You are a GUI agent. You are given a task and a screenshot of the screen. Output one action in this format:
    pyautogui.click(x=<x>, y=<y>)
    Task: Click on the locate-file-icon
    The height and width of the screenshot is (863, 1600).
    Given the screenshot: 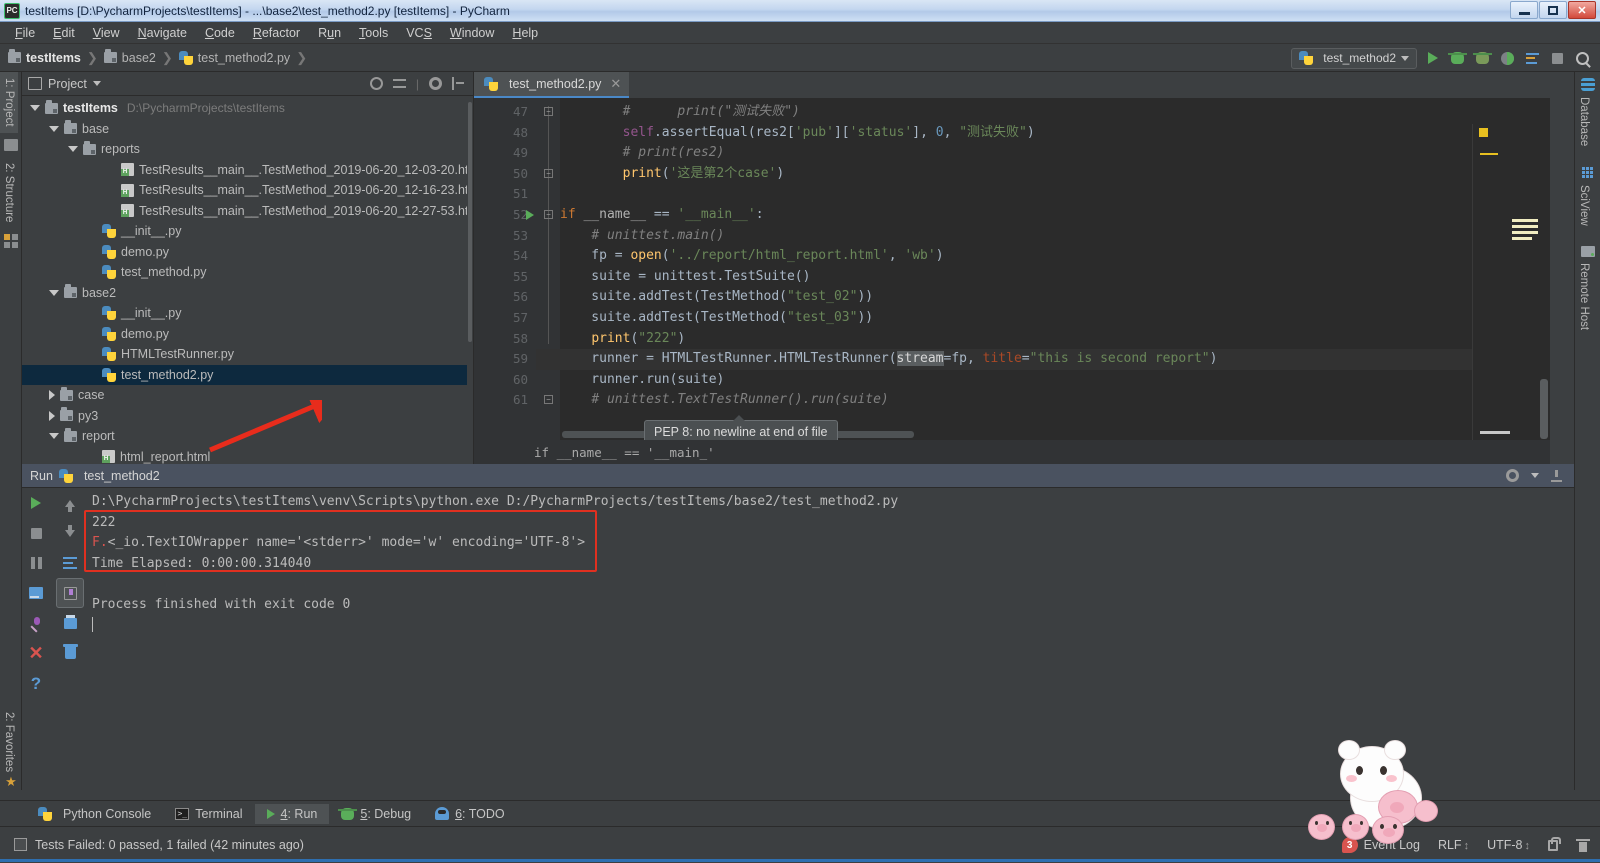 What is the action you would take?
    pyautogui.click(x=376, y=83)
    